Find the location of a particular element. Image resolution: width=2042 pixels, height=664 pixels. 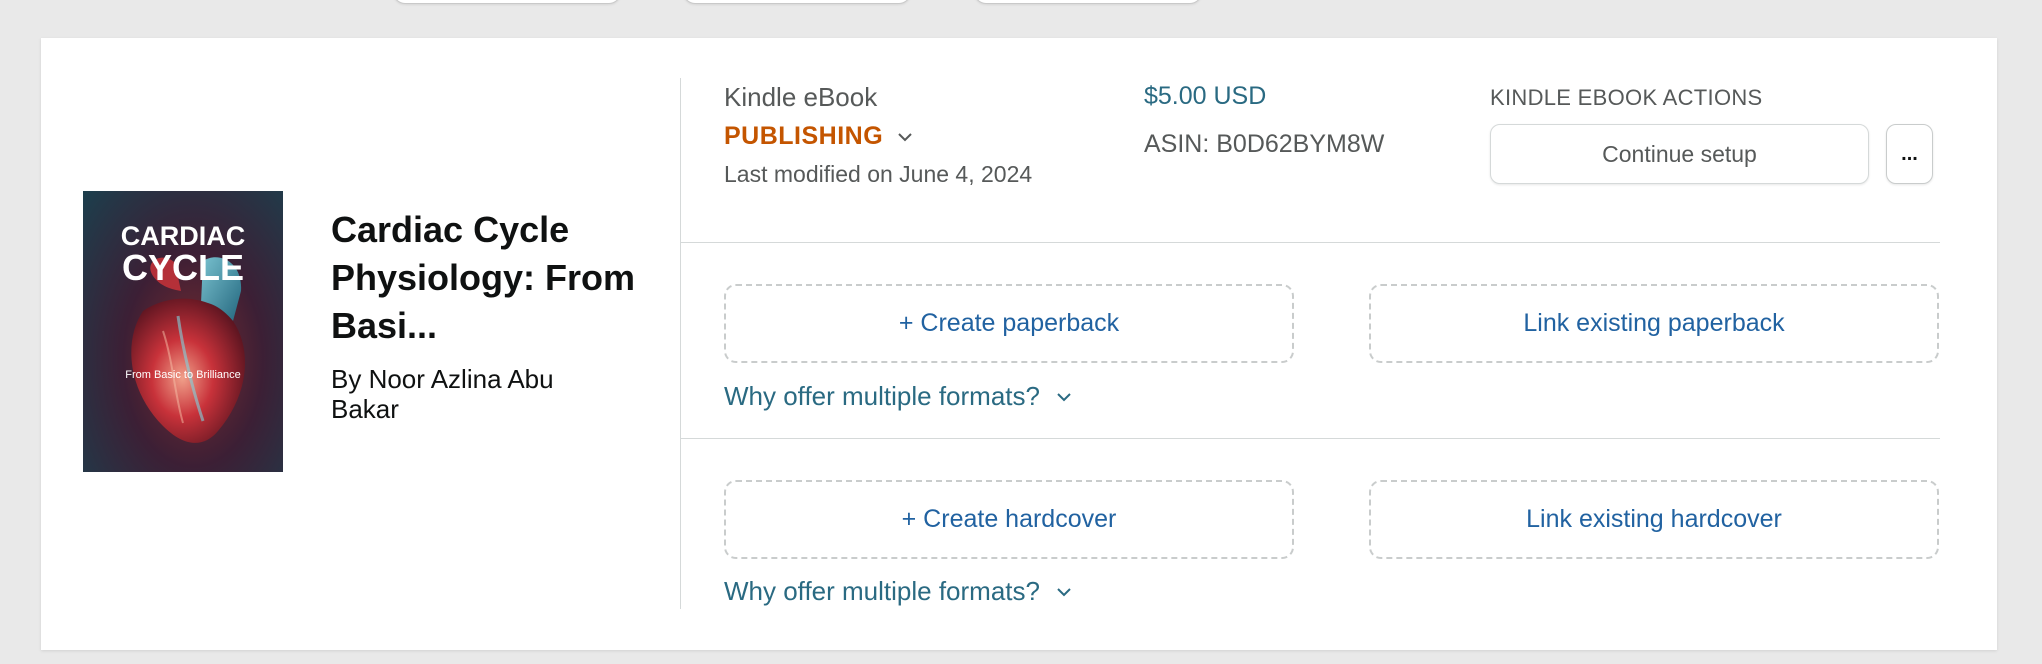

status-label: PUBLISHING is located at coordinates (804, 136).